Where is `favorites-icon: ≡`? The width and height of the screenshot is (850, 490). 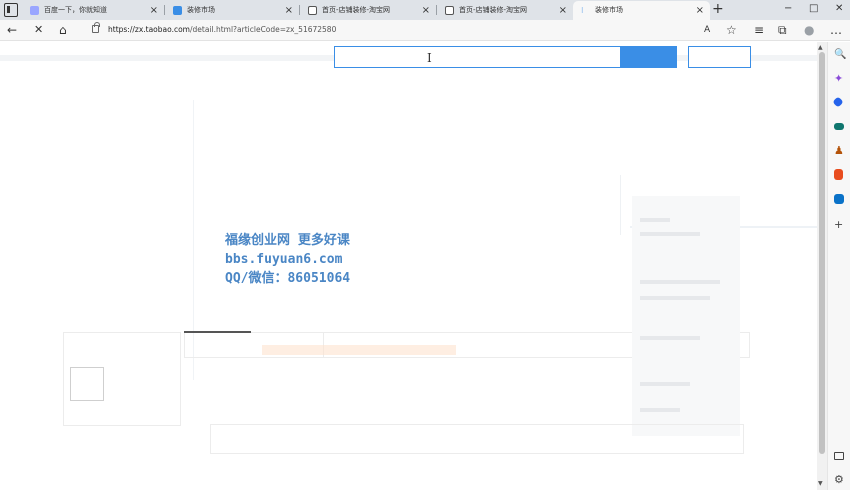
favorites-icon: ≡ is located at coordinates (759, 30).